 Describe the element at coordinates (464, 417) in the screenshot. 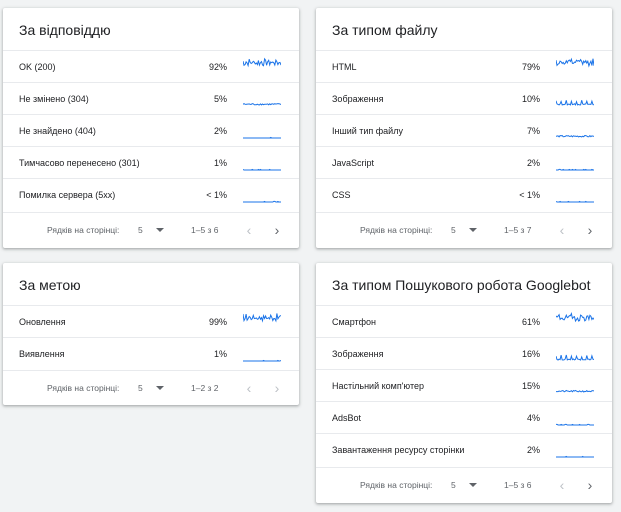

I see `table-row: AdsBot 4%` at that location.